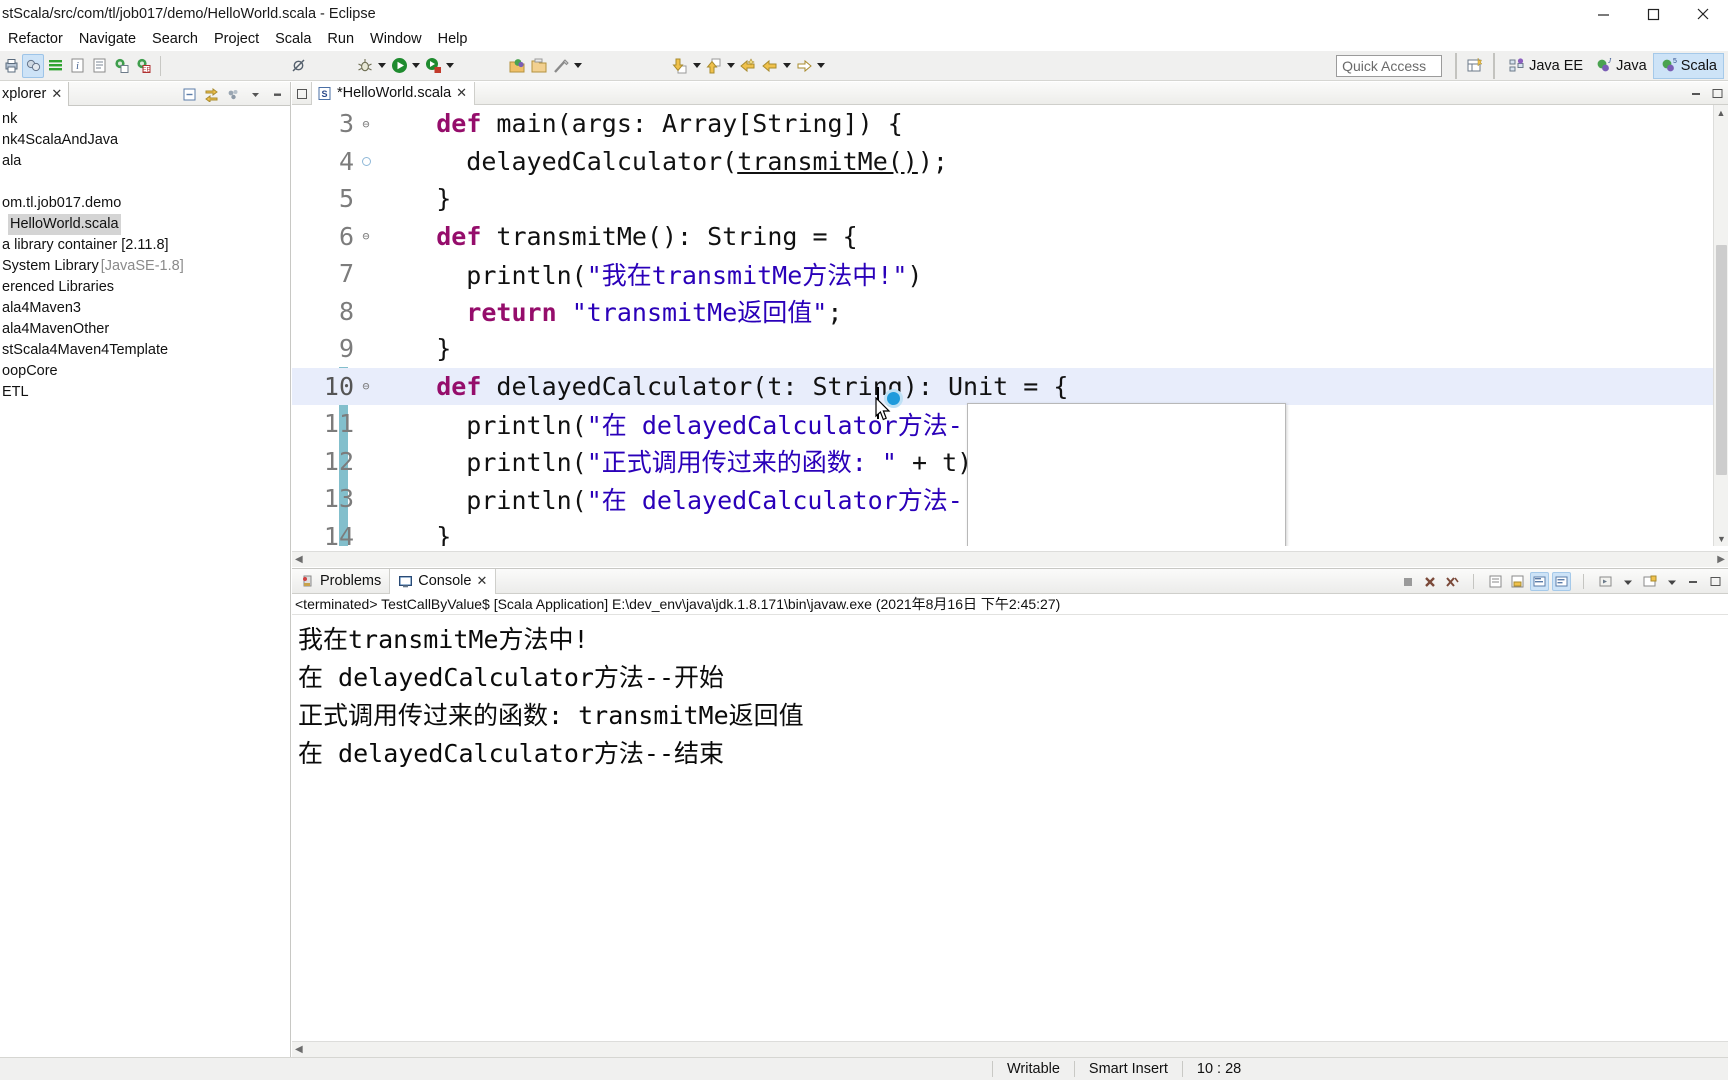  What do you see at coordinates (340, 581) in the screenshot?
I see `tab-problems: Problems` at bounding box center [340, 581].